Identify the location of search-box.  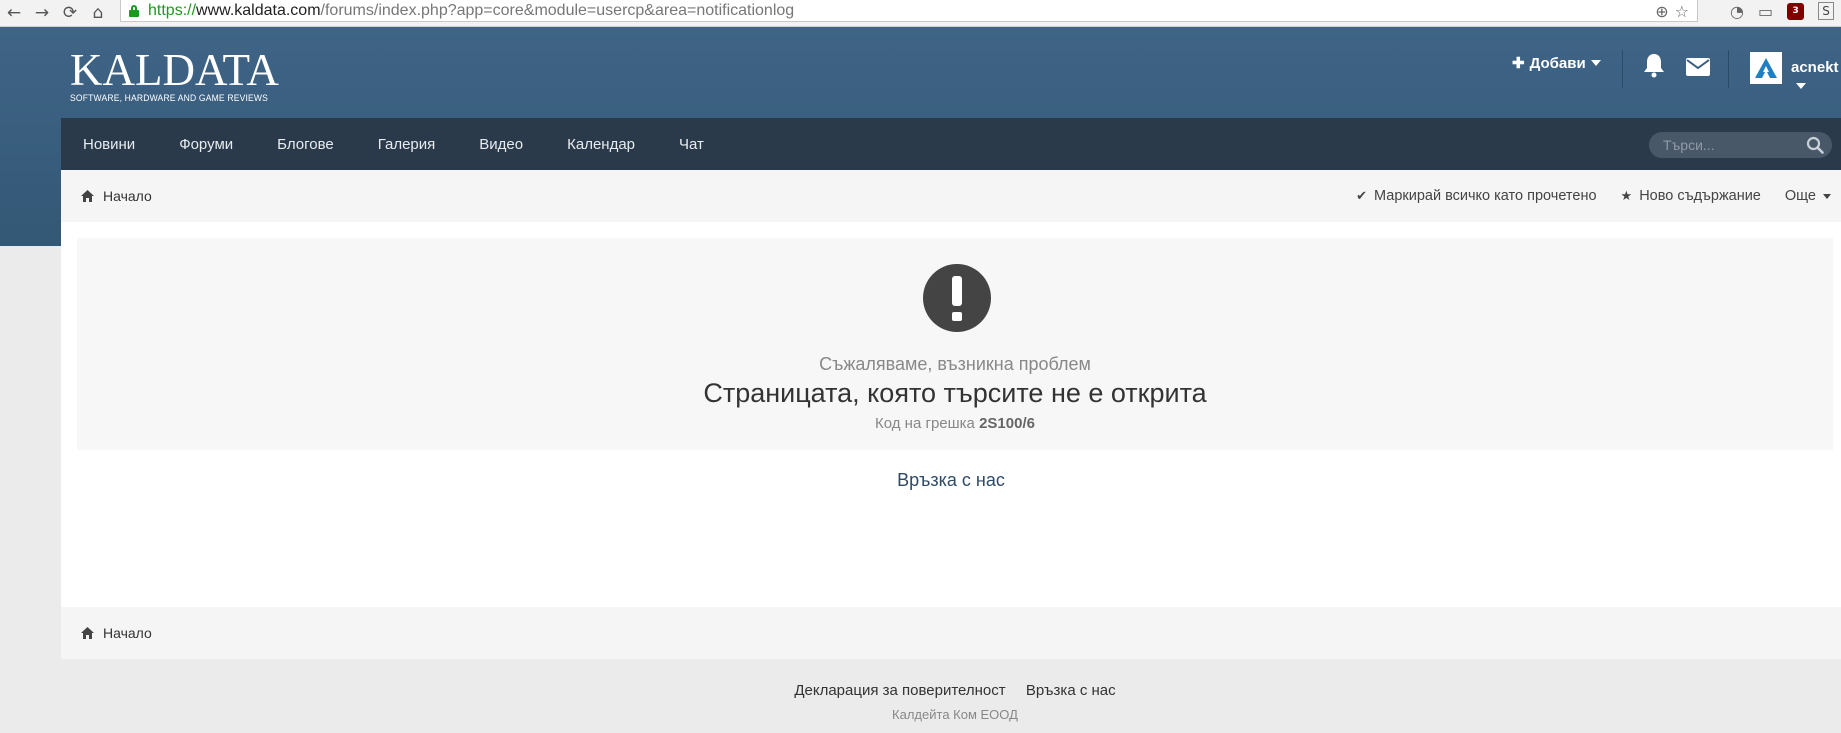
(1740, 145).